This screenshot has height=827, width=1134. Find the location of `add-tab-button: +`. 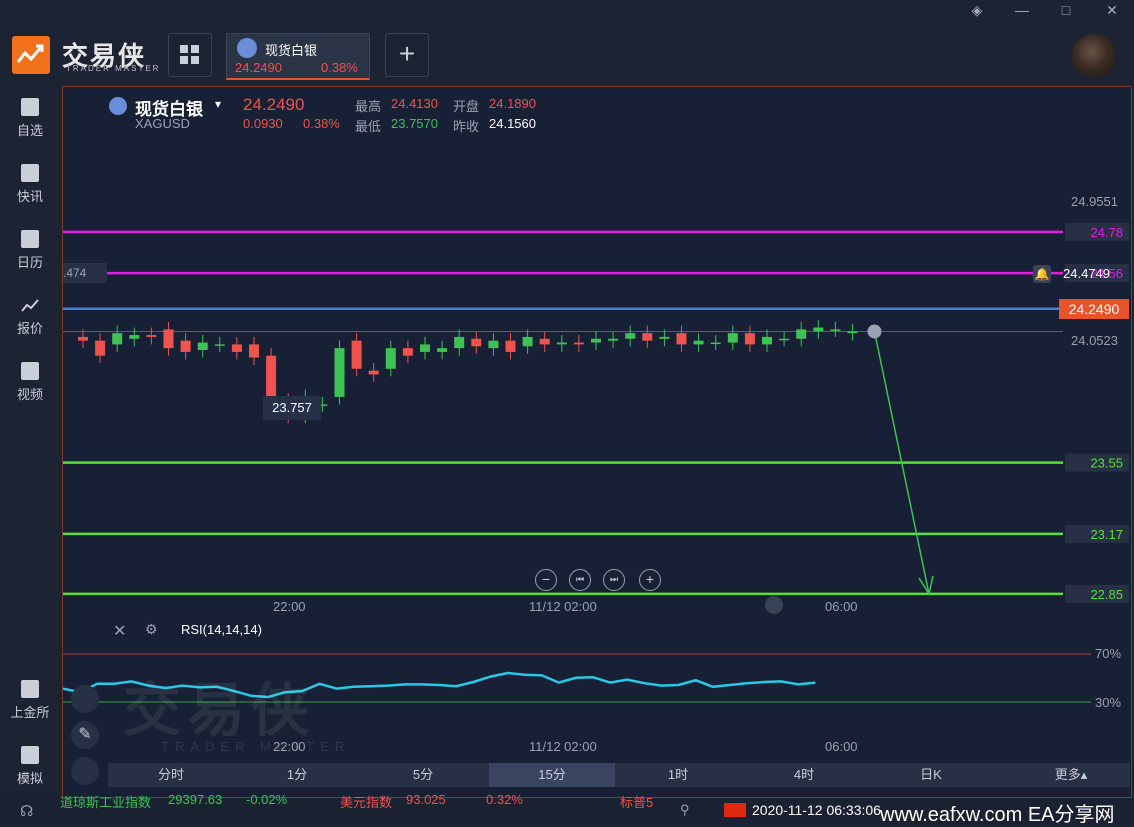

add-tab-button: + is located at coordinates (407, 55).